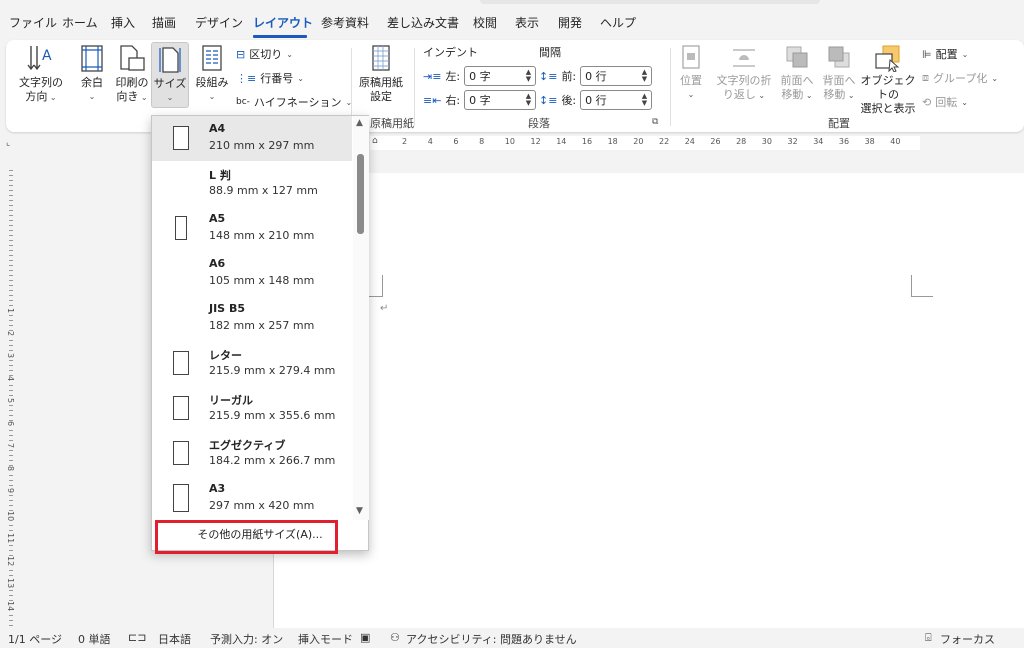 This screenshot has height=648, width=1024. Describe the element at coordinates (92, 82) in the screenshot. I see `margins-label: 余白` at that location.